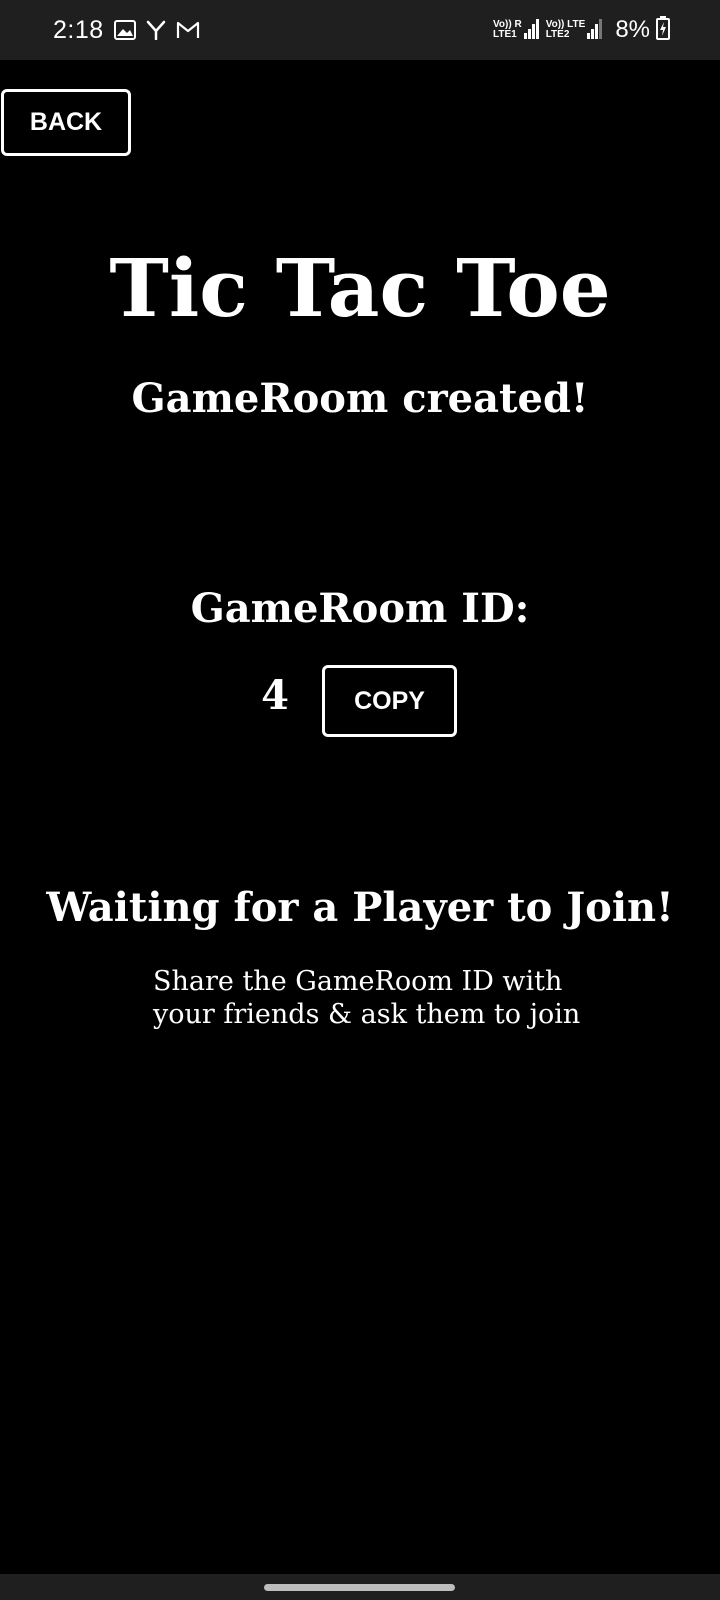  Describe the element at coordinates (360, 907) in the screenshot. I see `waiting-message: Waiting for a Player to Join!` at that location.